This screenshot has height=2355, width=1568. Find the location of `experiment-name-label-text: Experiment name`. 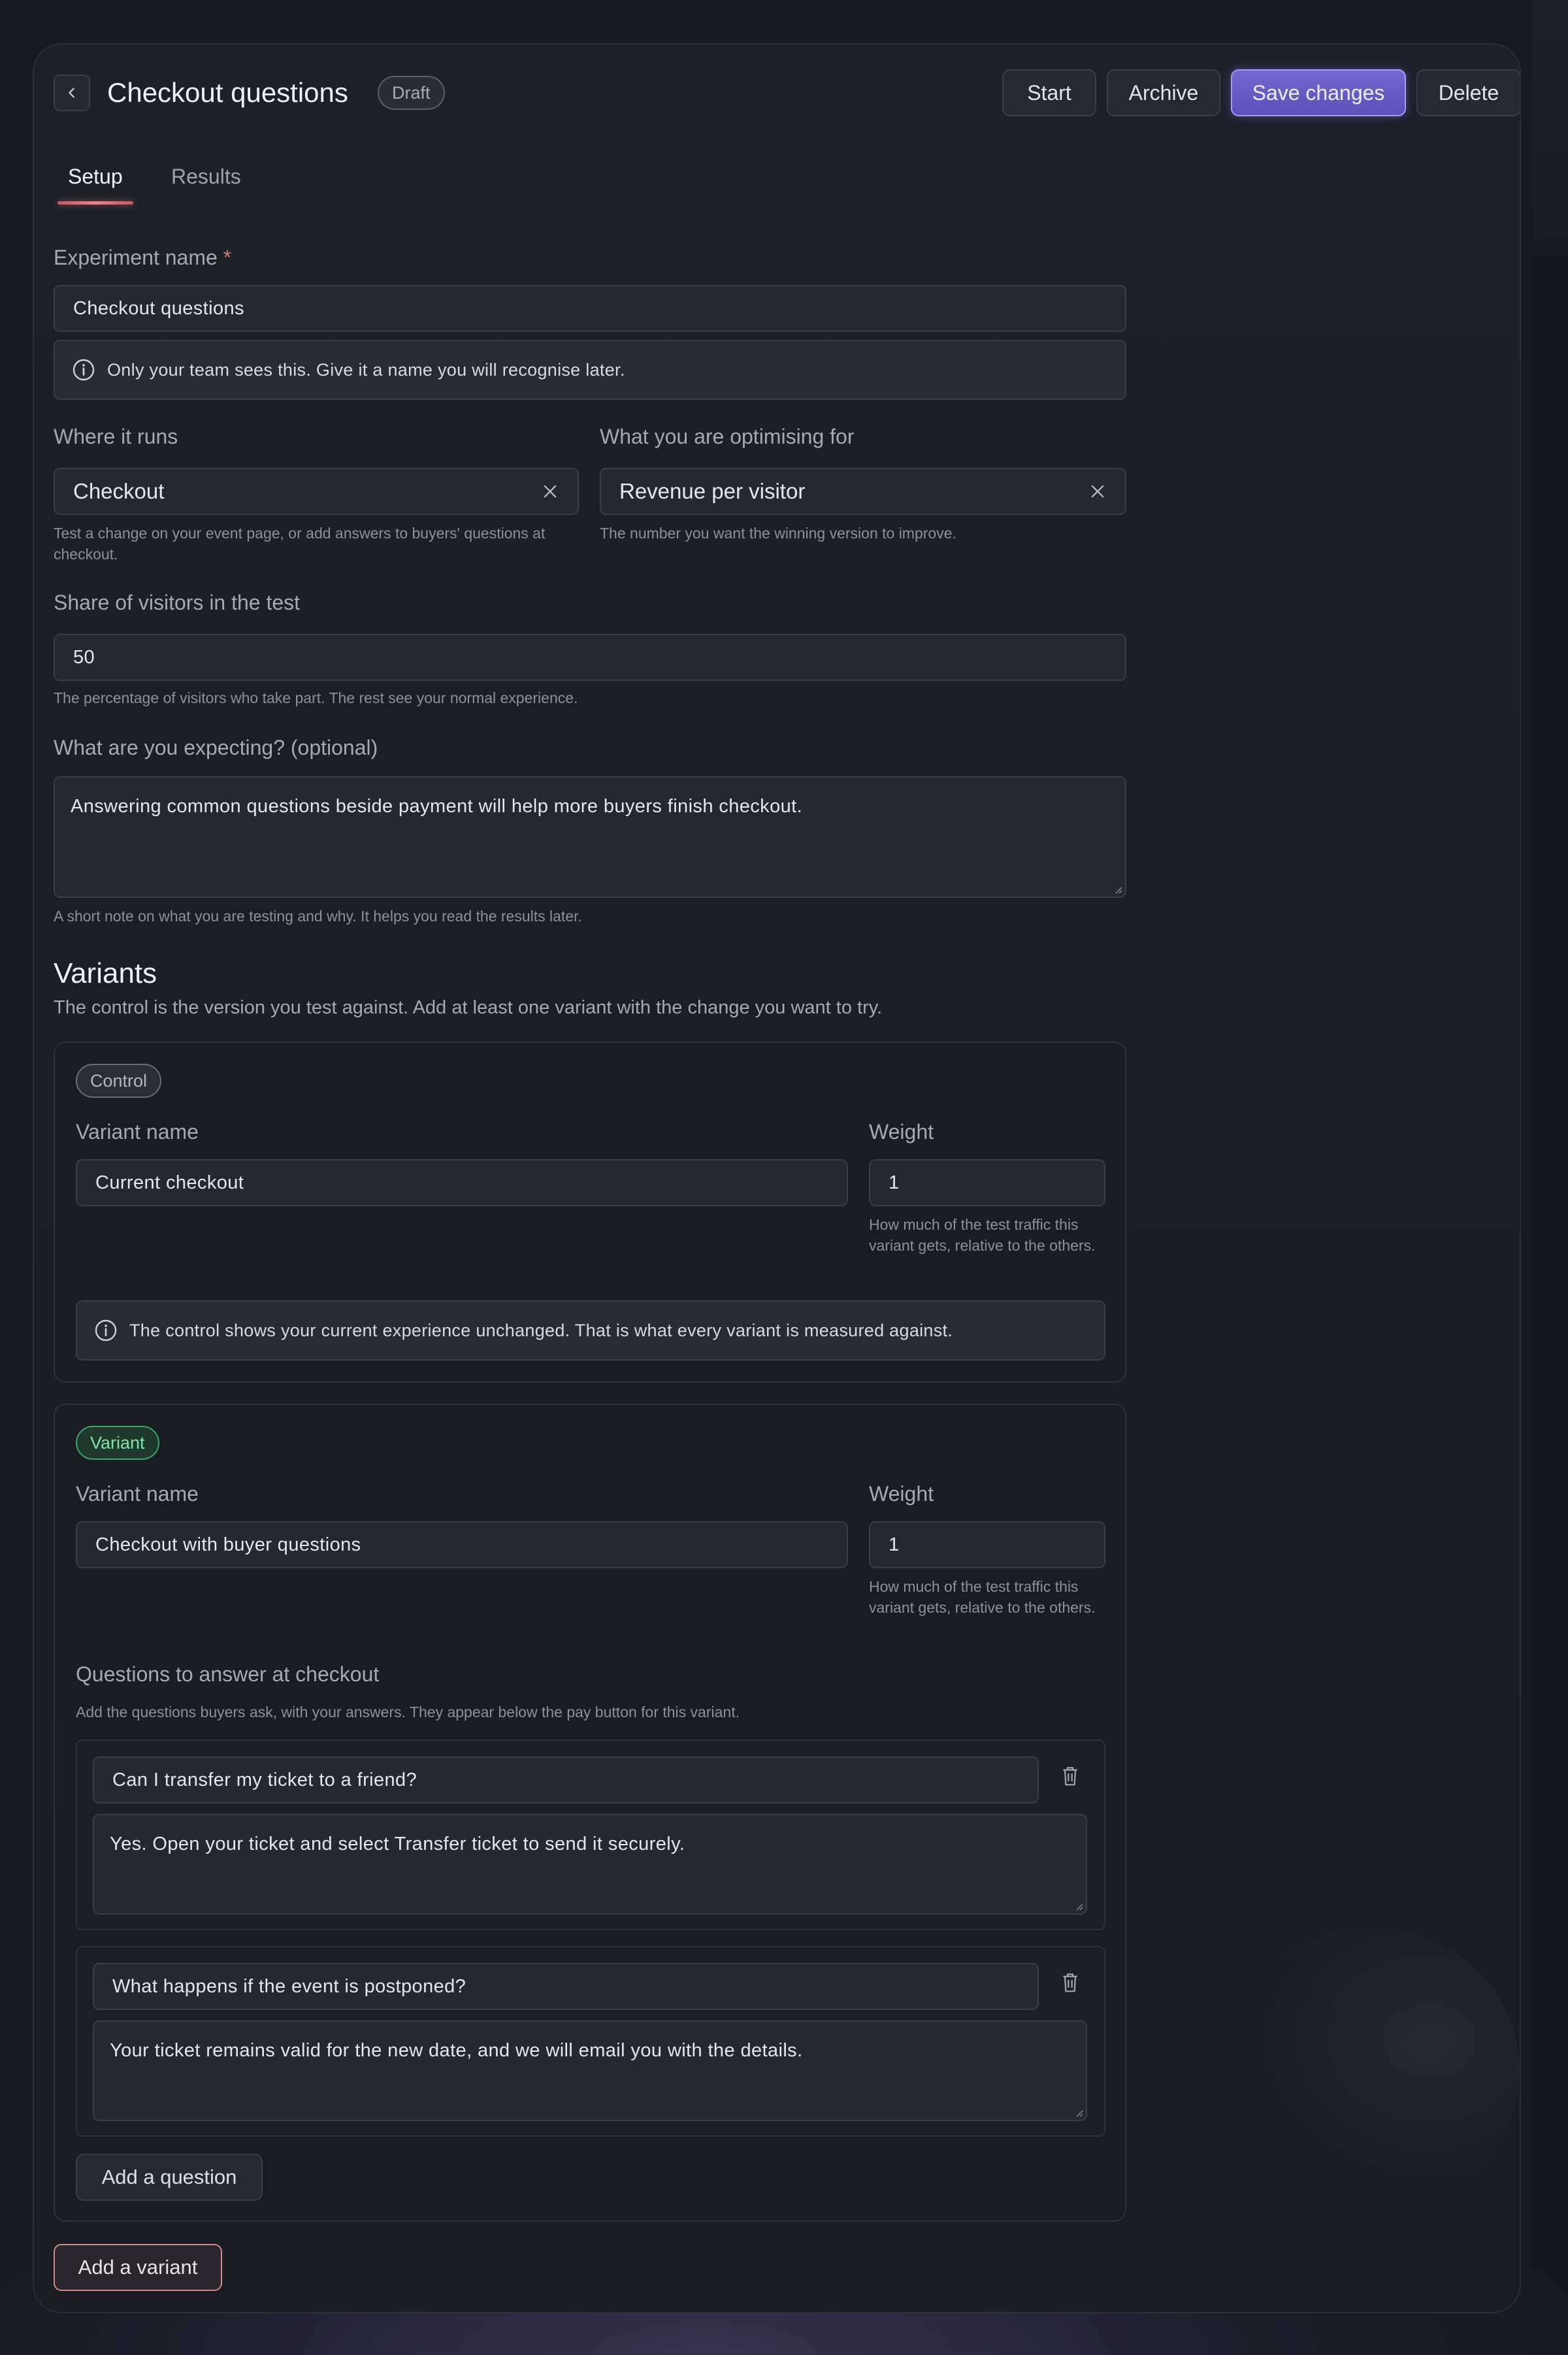

experiment-name-label-text: Experiment name is located at coordinates (136, 258).